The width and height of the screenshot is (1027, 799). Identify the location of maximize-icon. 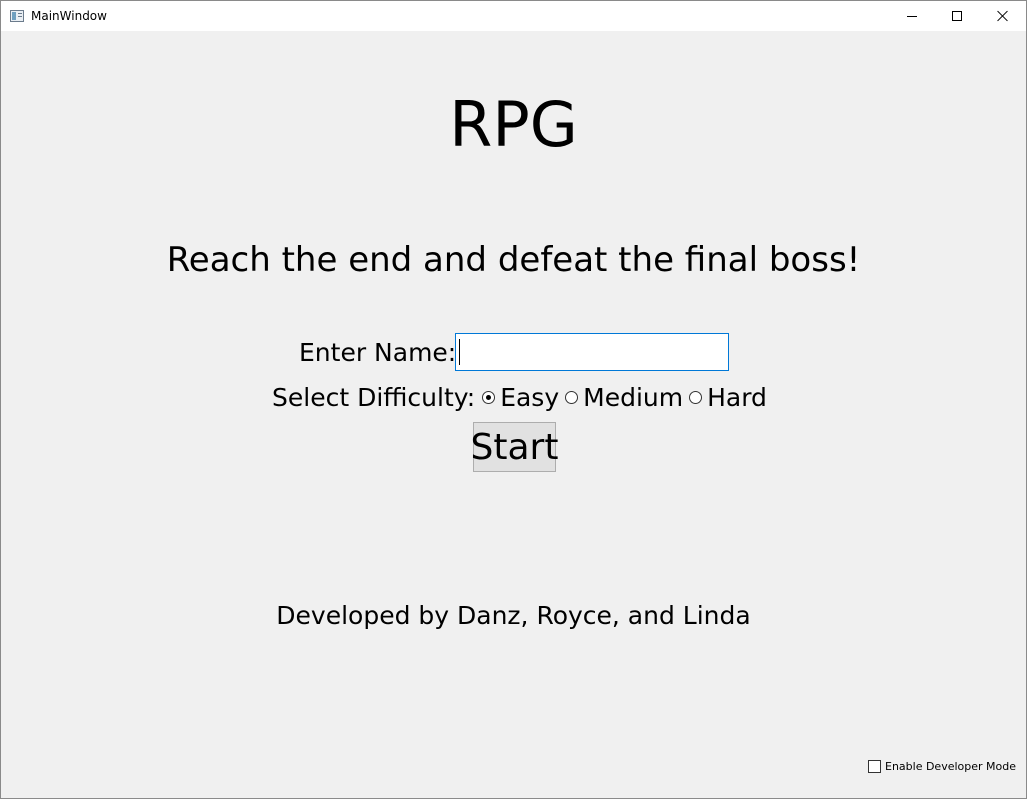
(957, 16).